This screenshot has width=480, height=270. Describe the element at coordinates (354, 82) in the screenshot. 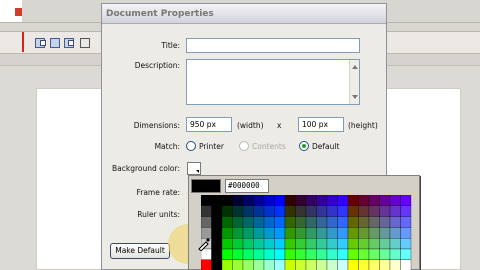

I see `description-scrollbar` at that location.